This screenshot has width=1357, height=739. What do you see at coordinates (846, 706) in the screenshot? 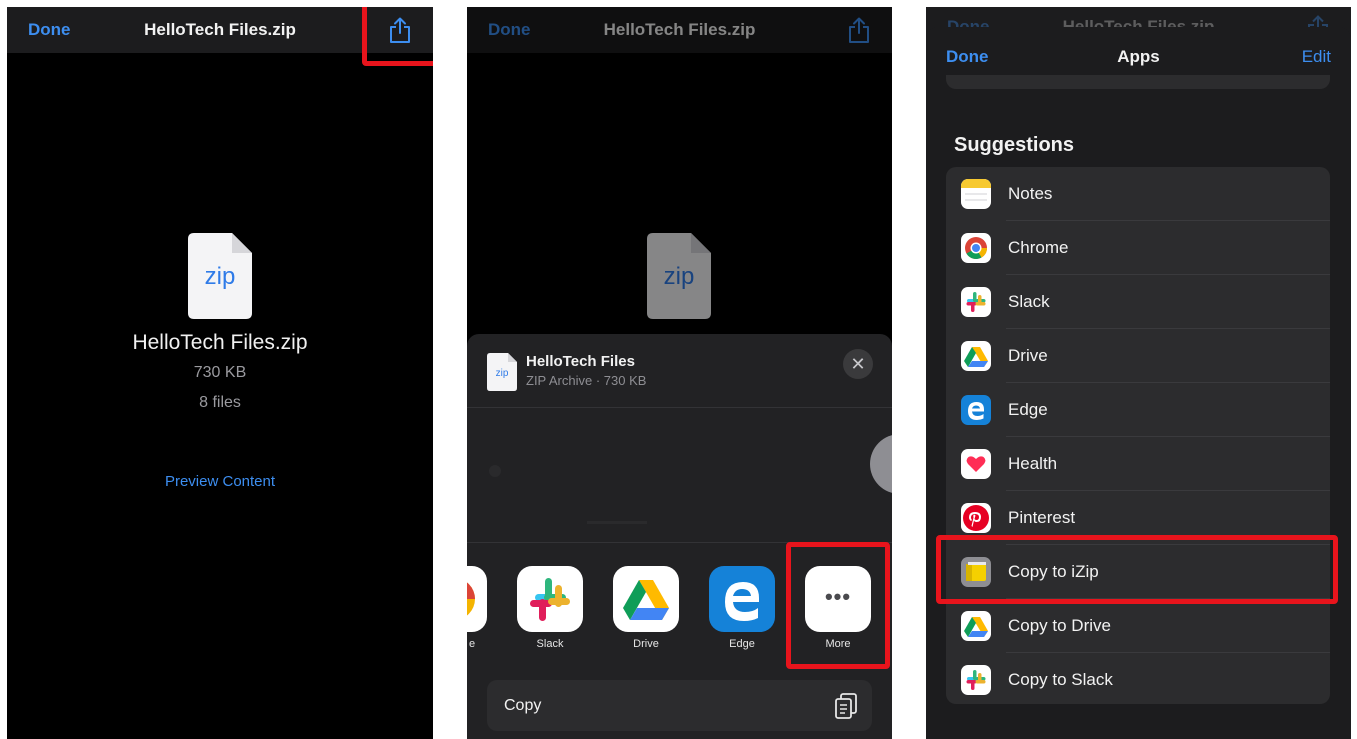
I see `copy-icon` at bounding box center [846, 706].